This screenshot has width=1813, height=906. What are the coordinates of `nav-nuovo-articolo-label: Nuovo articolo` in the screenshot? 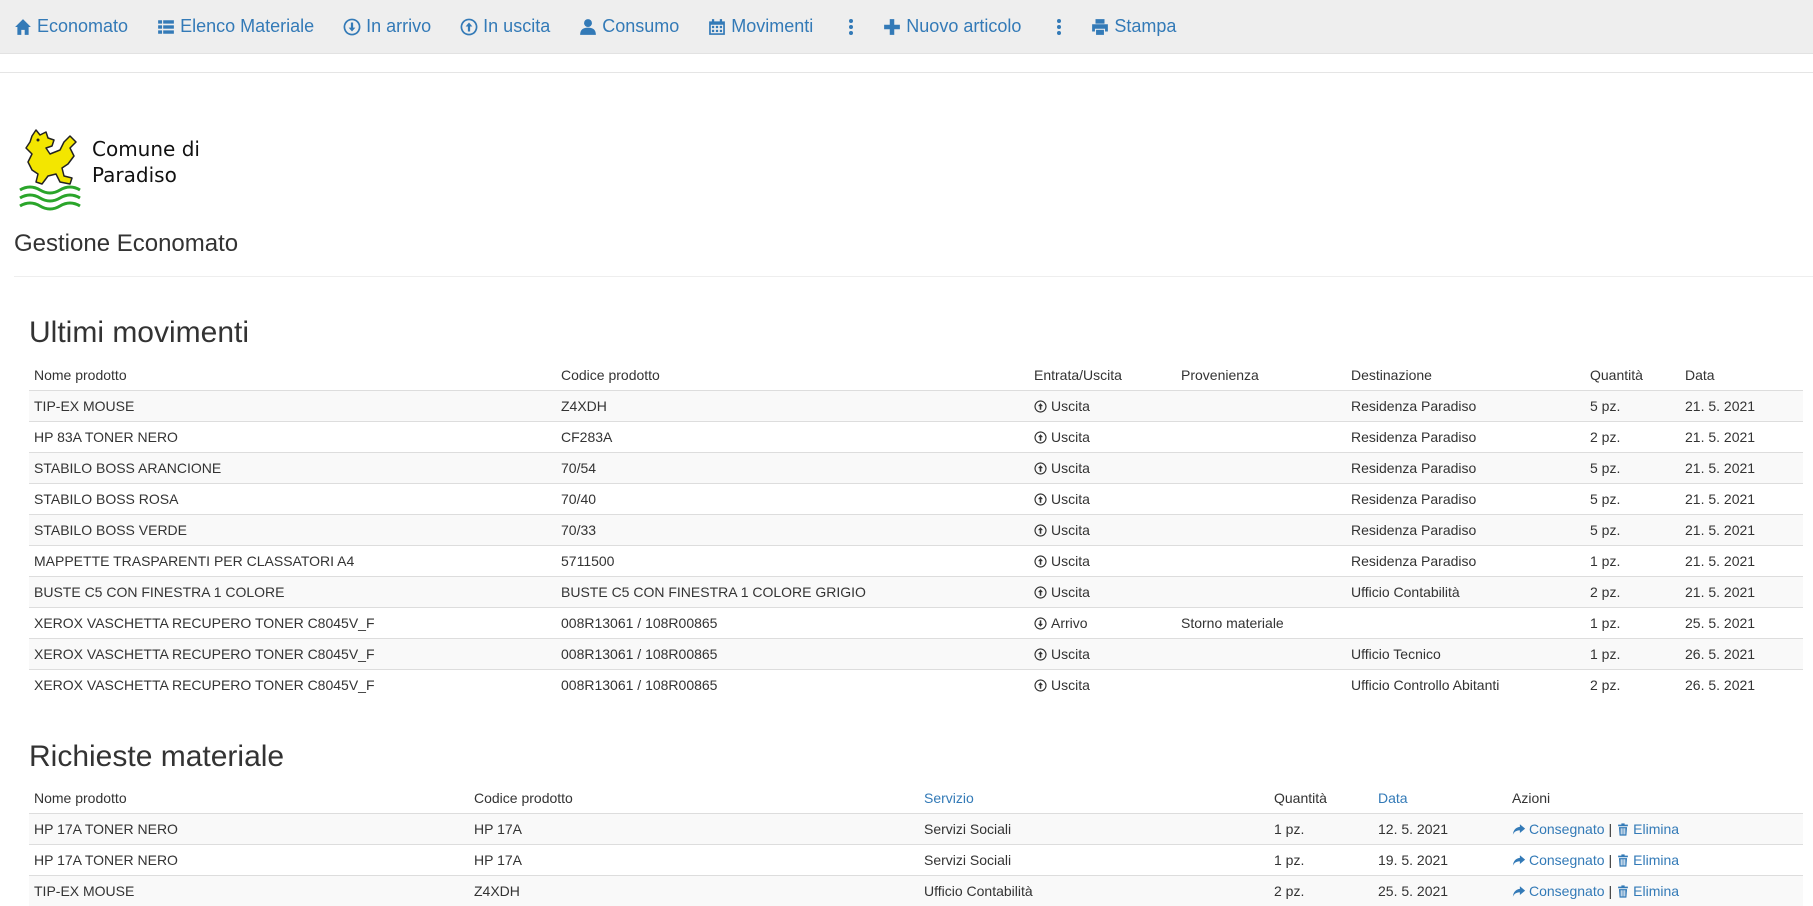 It's located at (964, 26).